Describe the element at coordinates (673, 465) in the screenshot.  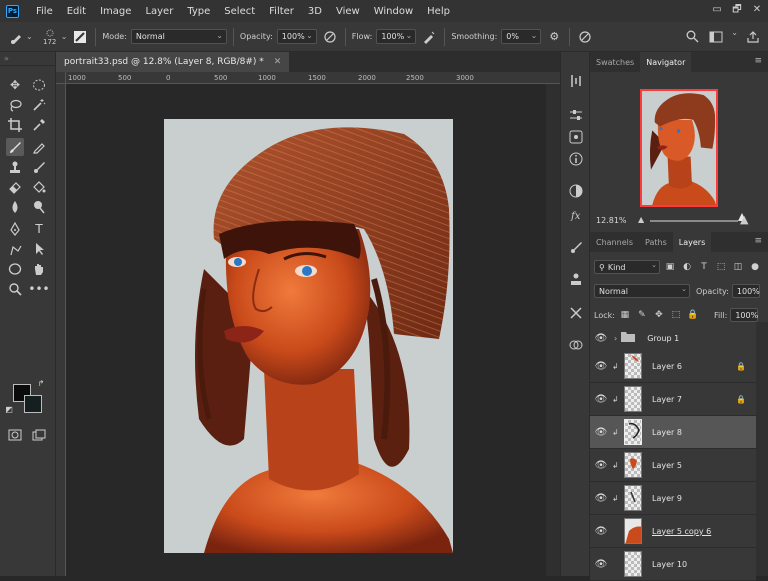
I see `layer-row: 👁 ↲ Layer 5` at that location.